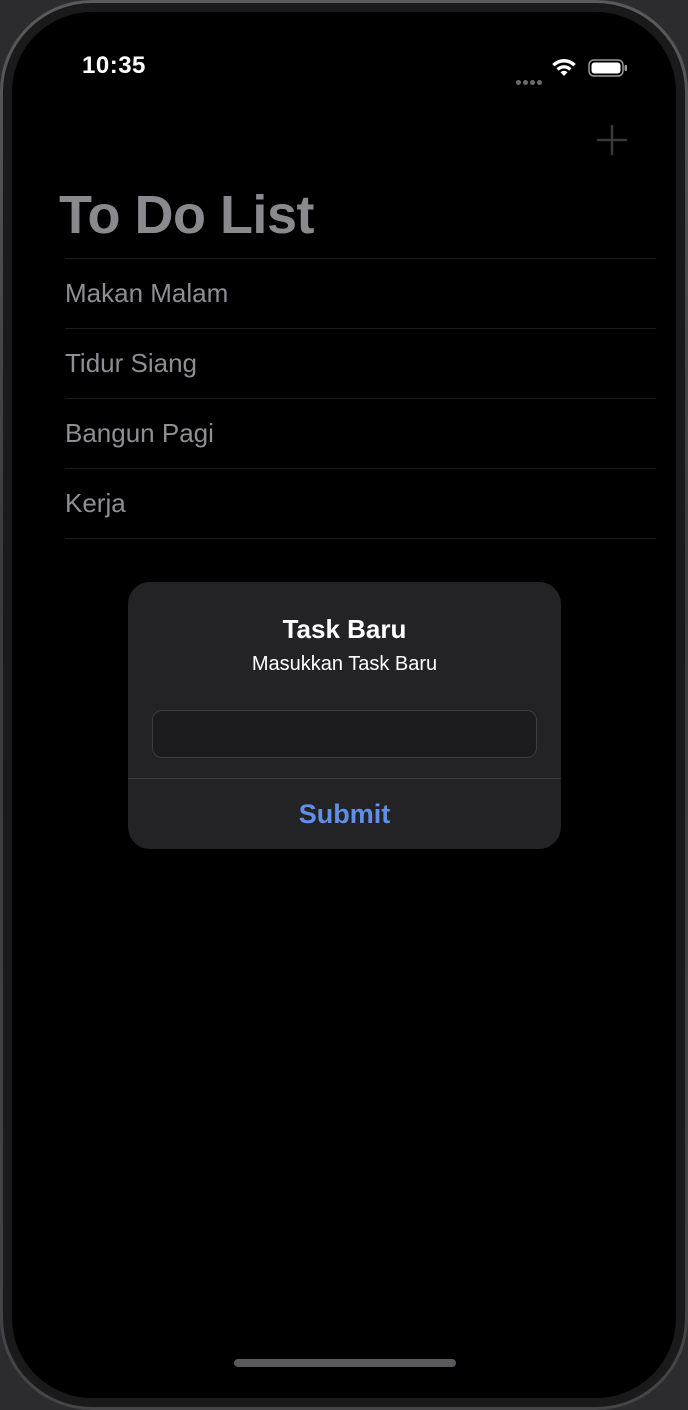 This screenshot has height=1410, width=688. I want to click on alert-title: Task Baru, so click(344, 629).